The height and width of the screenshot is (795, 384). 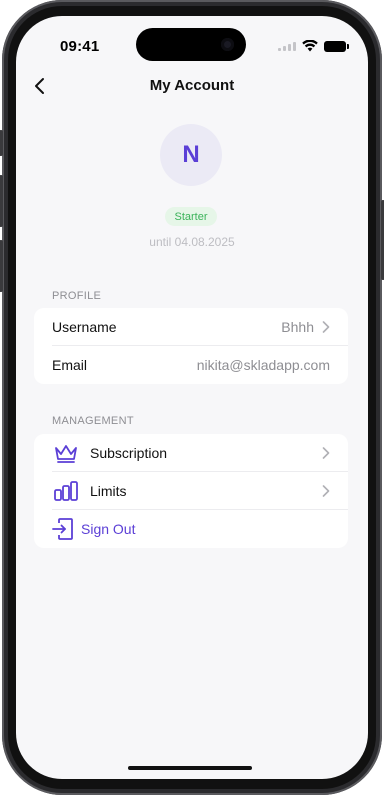 What do you see at coordinates (108, 491) in the screenshot?
I see `limits-label: Limits` at bounding box center [108, 491].